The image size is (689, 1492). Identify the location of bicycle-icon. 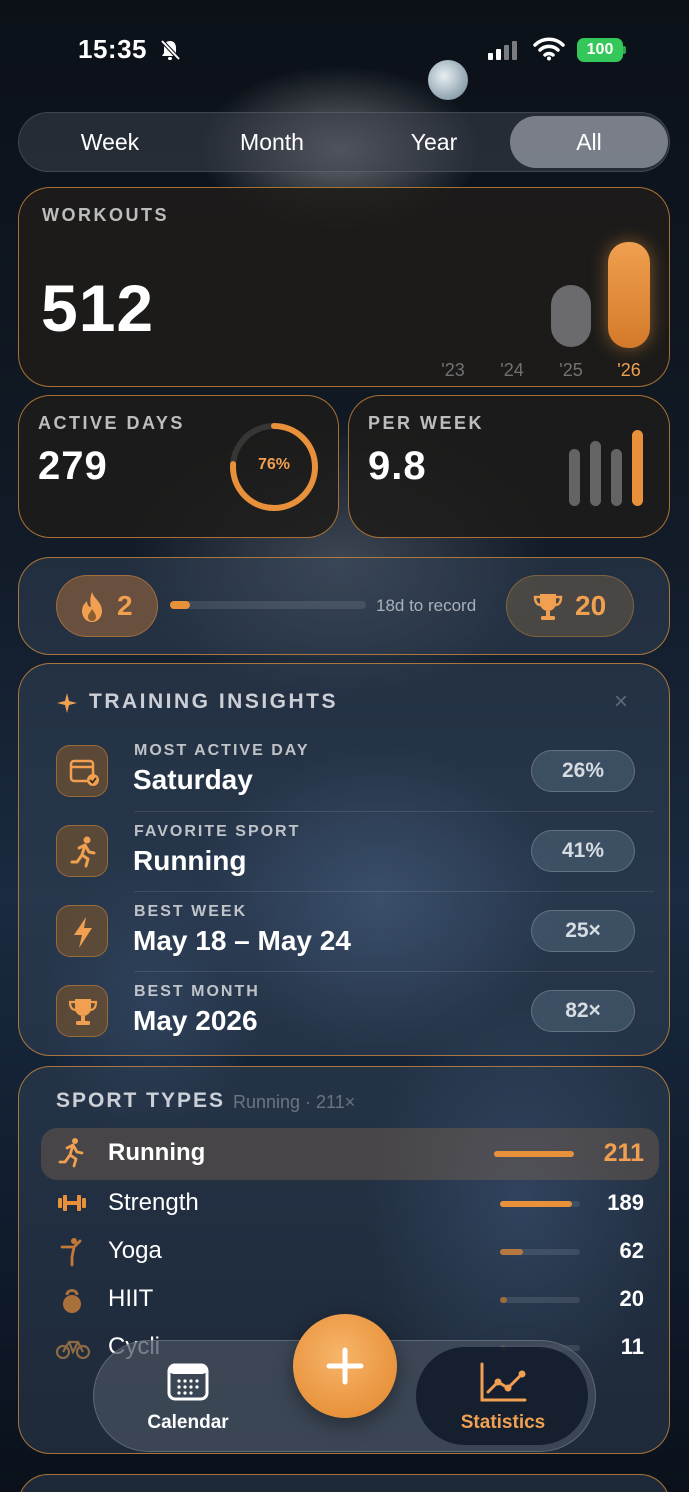
(73, 1349).